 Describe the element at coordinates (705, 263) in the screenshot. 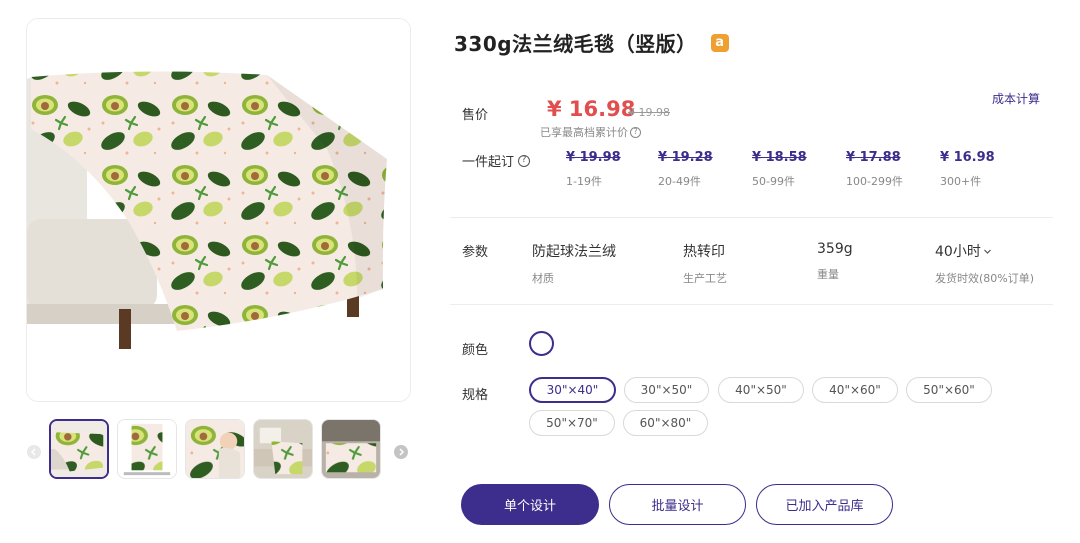

I see `param-process: 热转印 生产工艺` at that location.